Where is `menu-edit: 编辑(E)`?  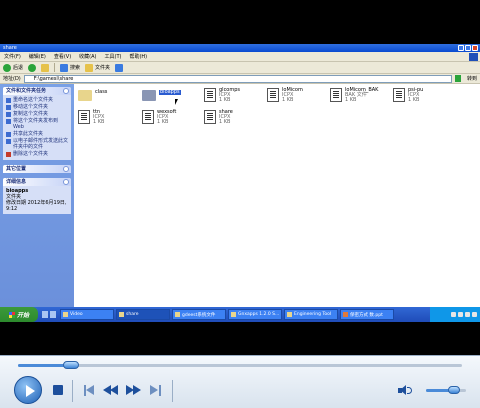
menu-edit: 编辑(E) is located at coordinates (37, 56).